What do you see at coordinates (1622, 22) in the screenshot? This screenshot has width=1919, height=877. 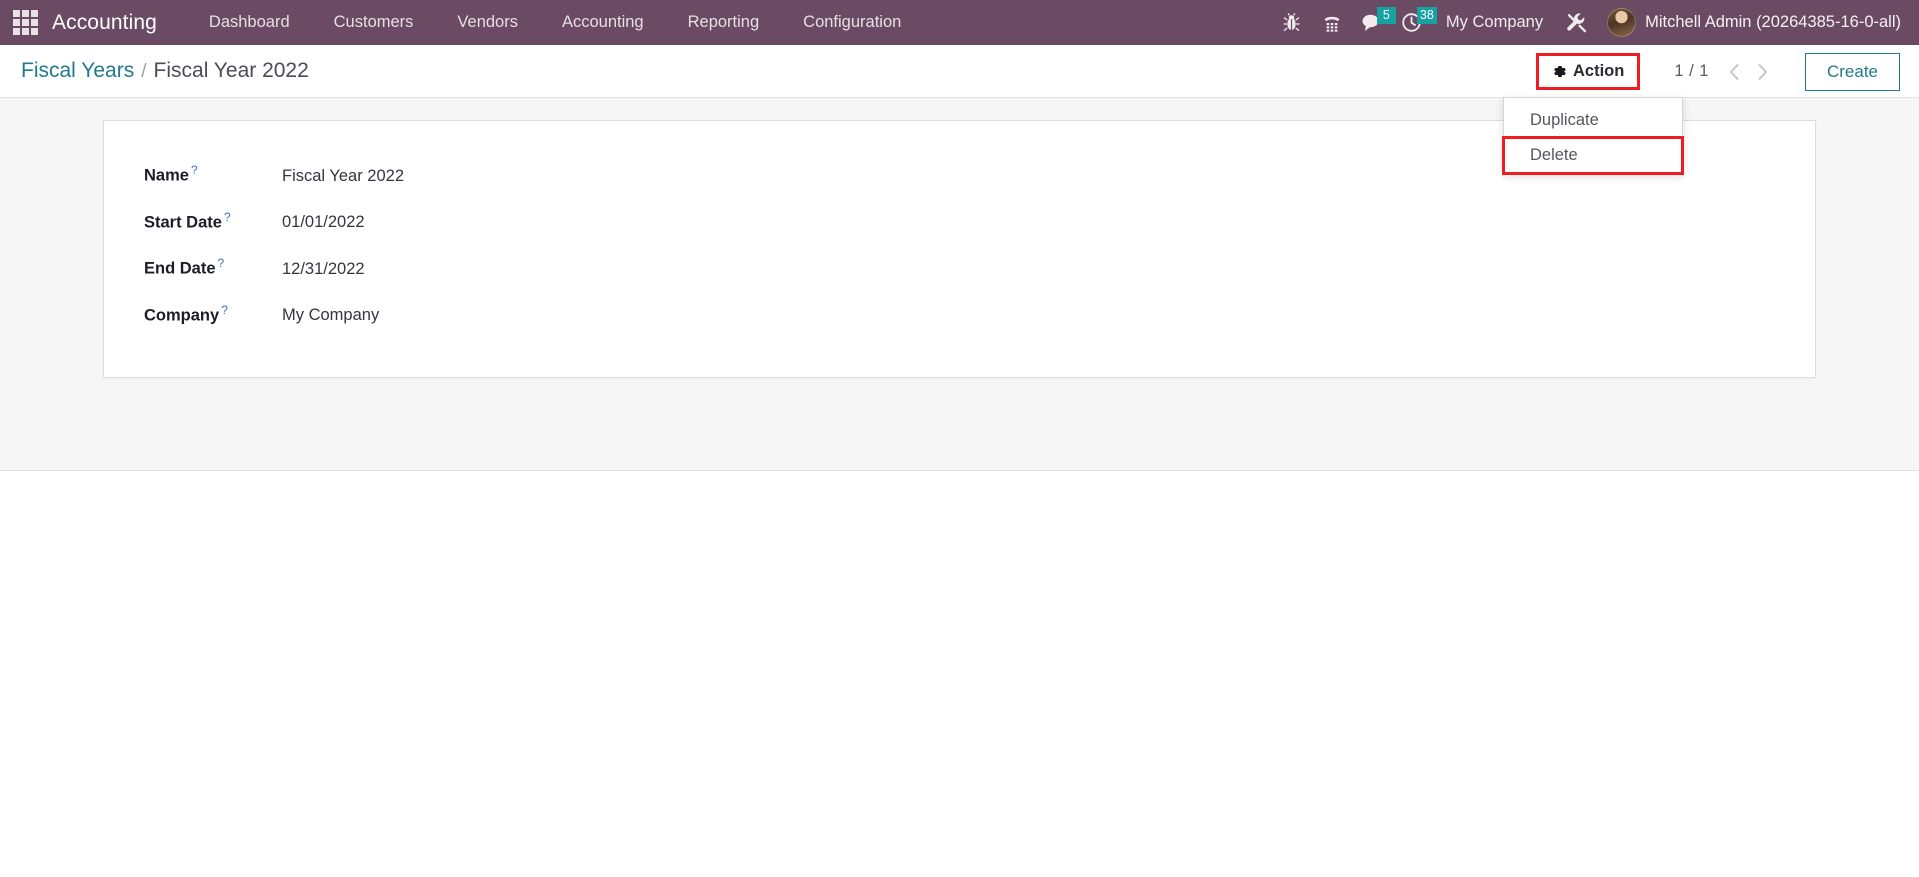 I see `avatar` at bounding box center [1622, 22].